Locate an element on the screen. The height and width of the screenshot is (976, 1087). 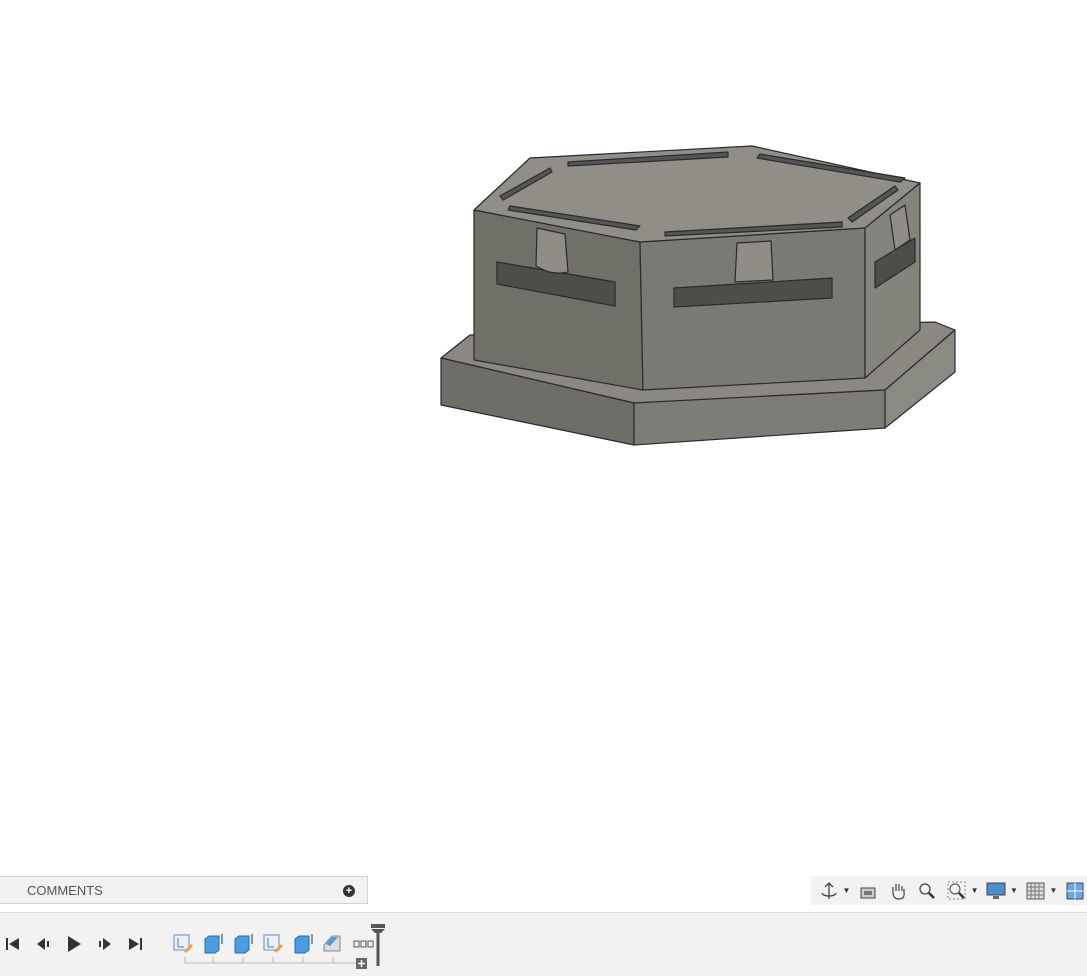
fillet-icon is located at coordinates (333, 944).